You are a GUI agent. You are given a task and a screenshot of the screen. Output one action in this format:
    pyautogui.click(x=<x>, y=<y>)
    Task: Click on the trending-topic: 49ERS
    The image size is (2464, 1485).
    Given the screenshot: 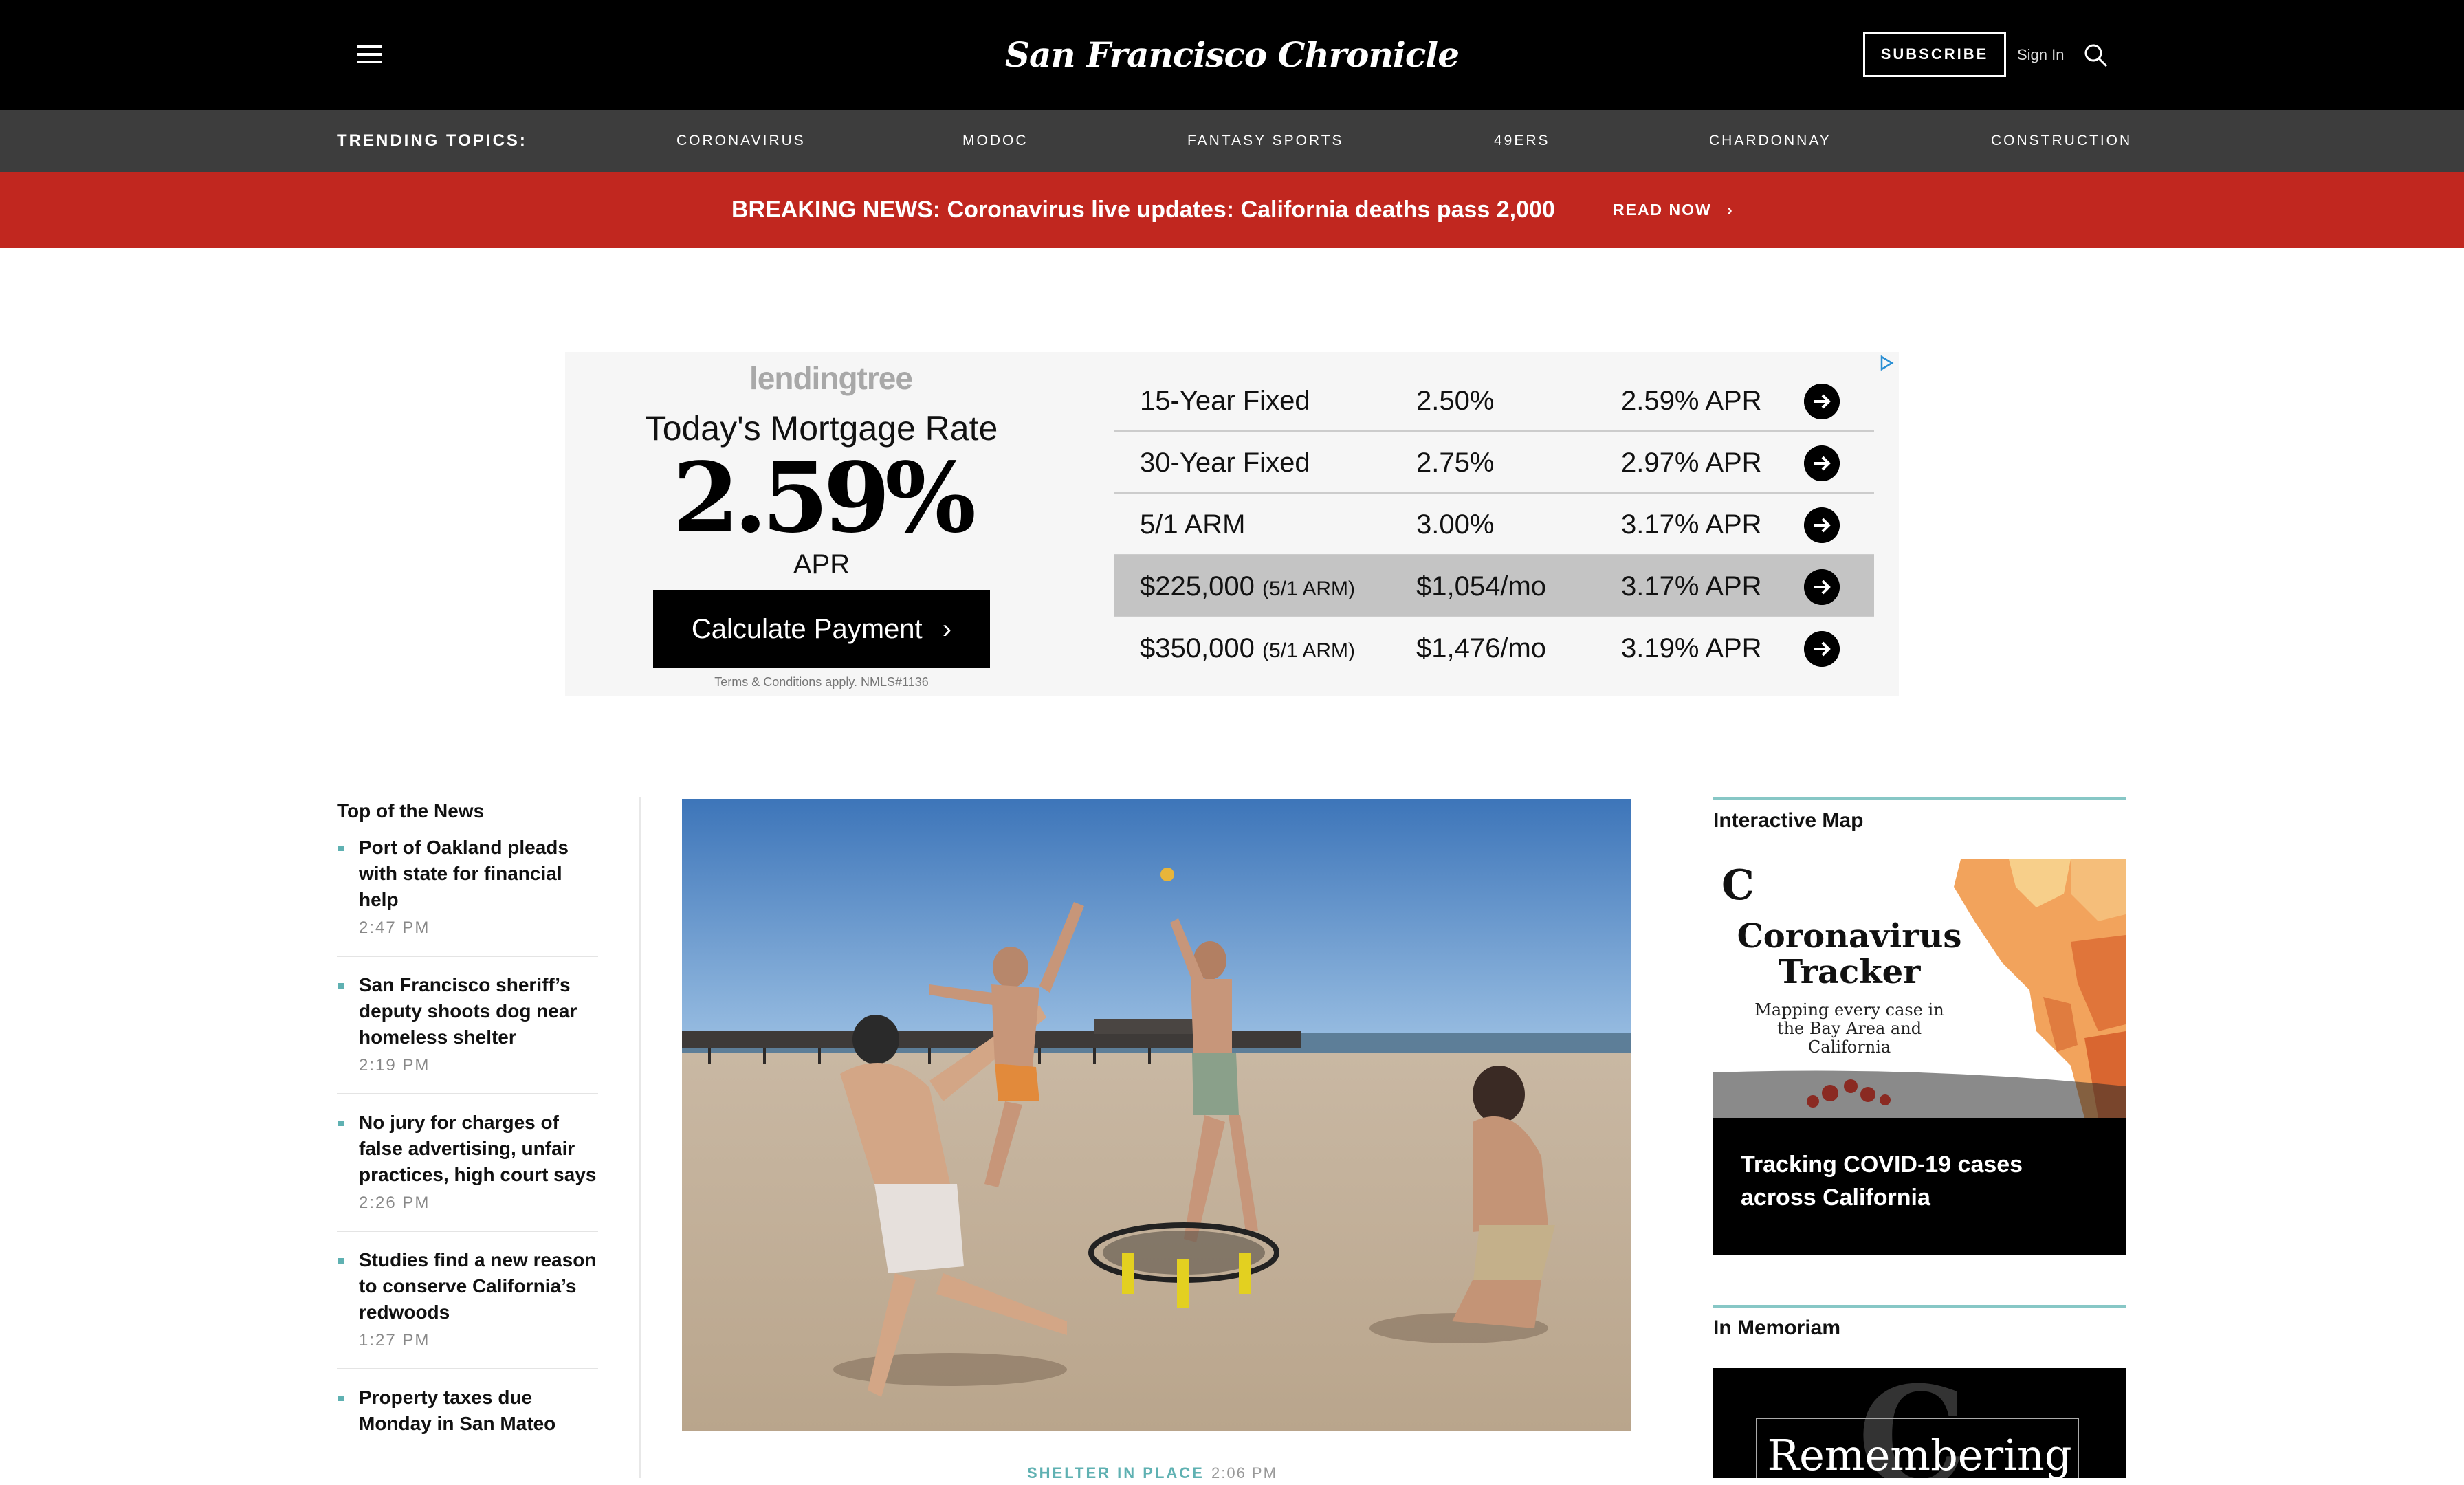 What is the action you would take?
    pyautogui.click(x=1522, y=141)
    